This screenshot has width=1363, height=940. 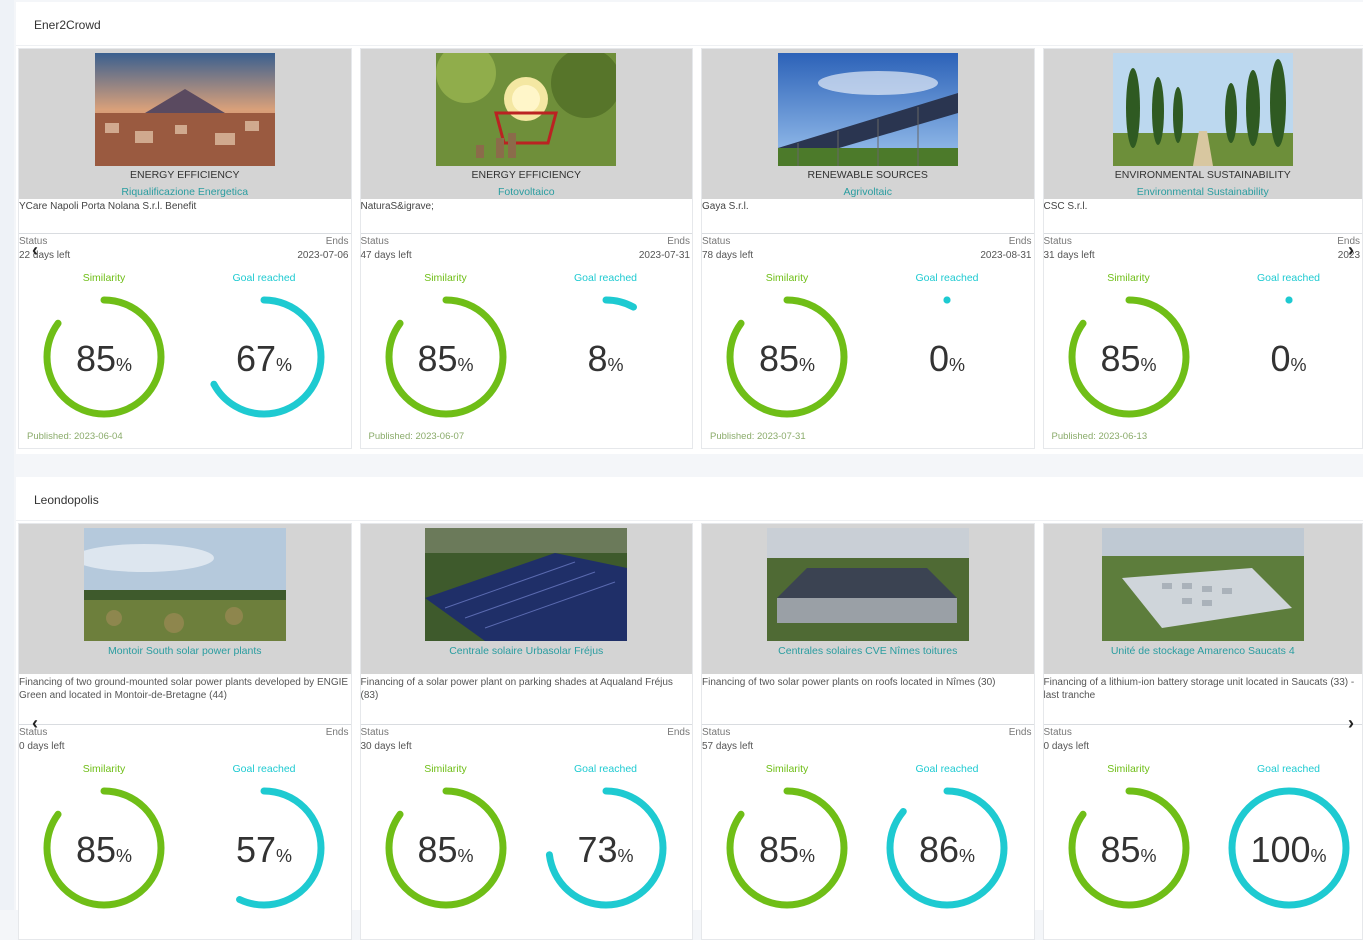 What do you see at coordinates (868, 651) in the screenshot?
I see `project-title-link: Centrales solaires CVE Nîmes toitures` at bounding box center [868, 651].